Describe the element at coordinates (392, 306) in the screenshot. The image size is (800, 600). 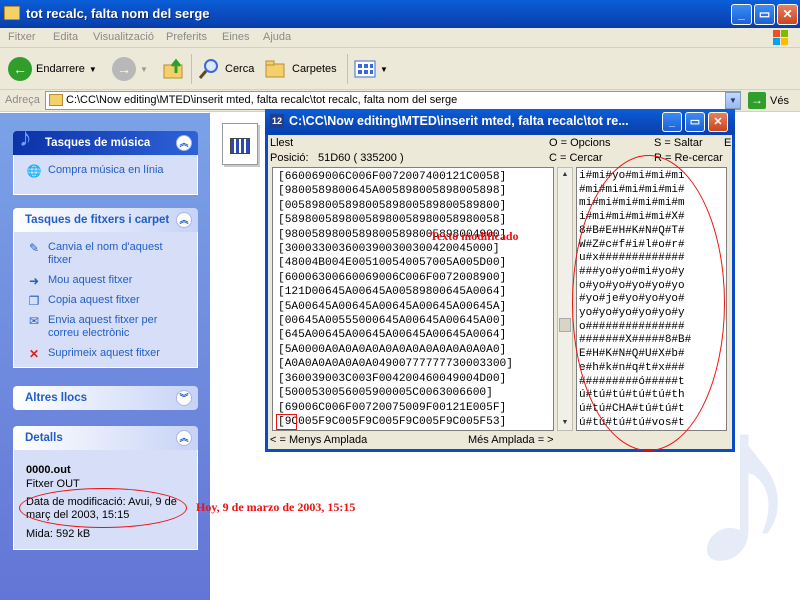
I see `hex-line: [5A00645A00645A00645A00645A00645A]` at that location.